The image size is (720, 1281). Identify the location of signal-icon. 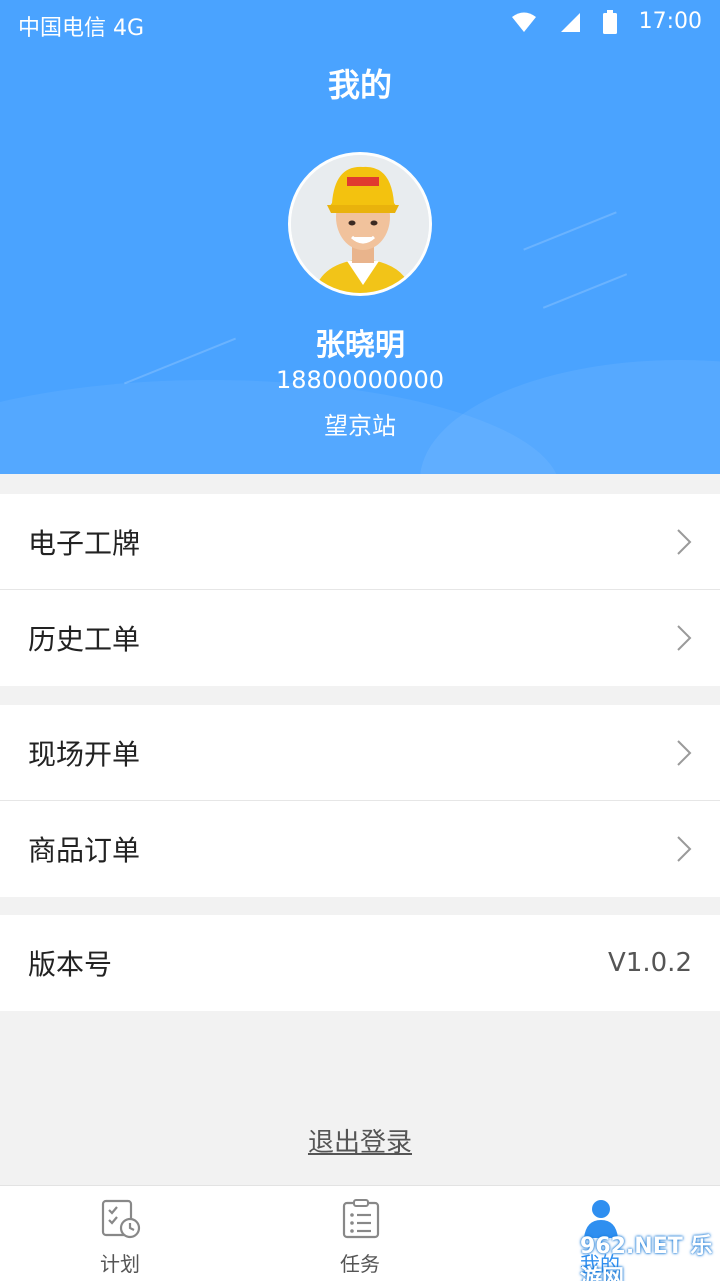
(570, 22).